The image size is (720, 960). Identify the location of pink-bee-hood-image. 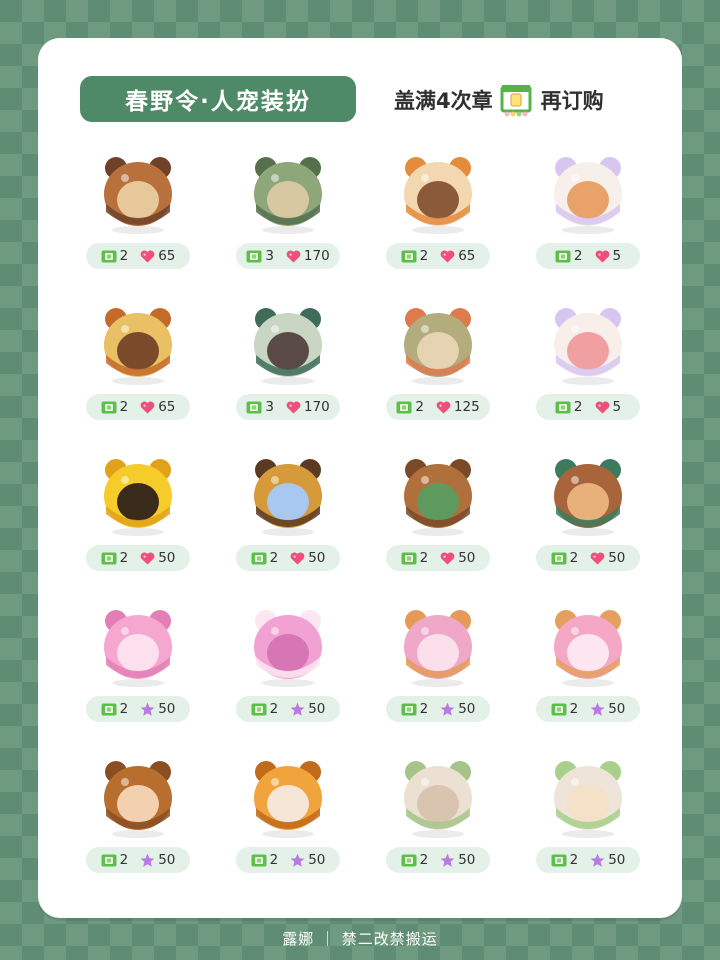
(138, 645).